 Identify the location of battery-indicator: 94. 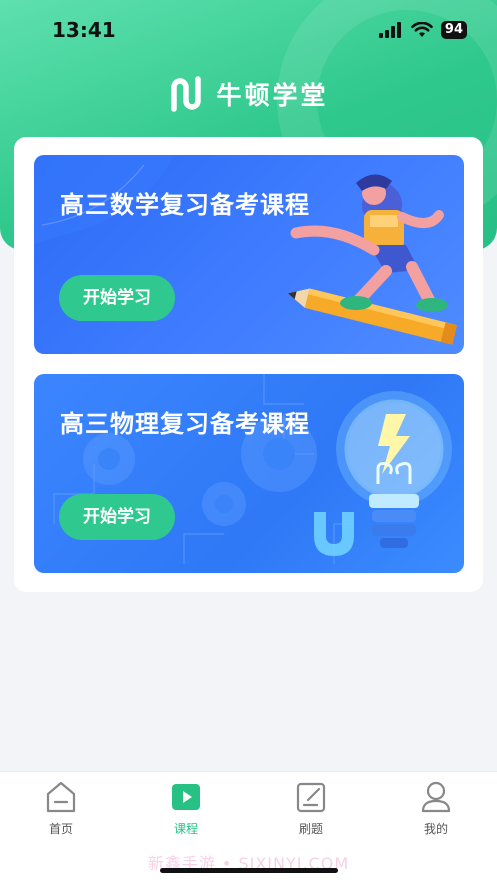
(453, 30).